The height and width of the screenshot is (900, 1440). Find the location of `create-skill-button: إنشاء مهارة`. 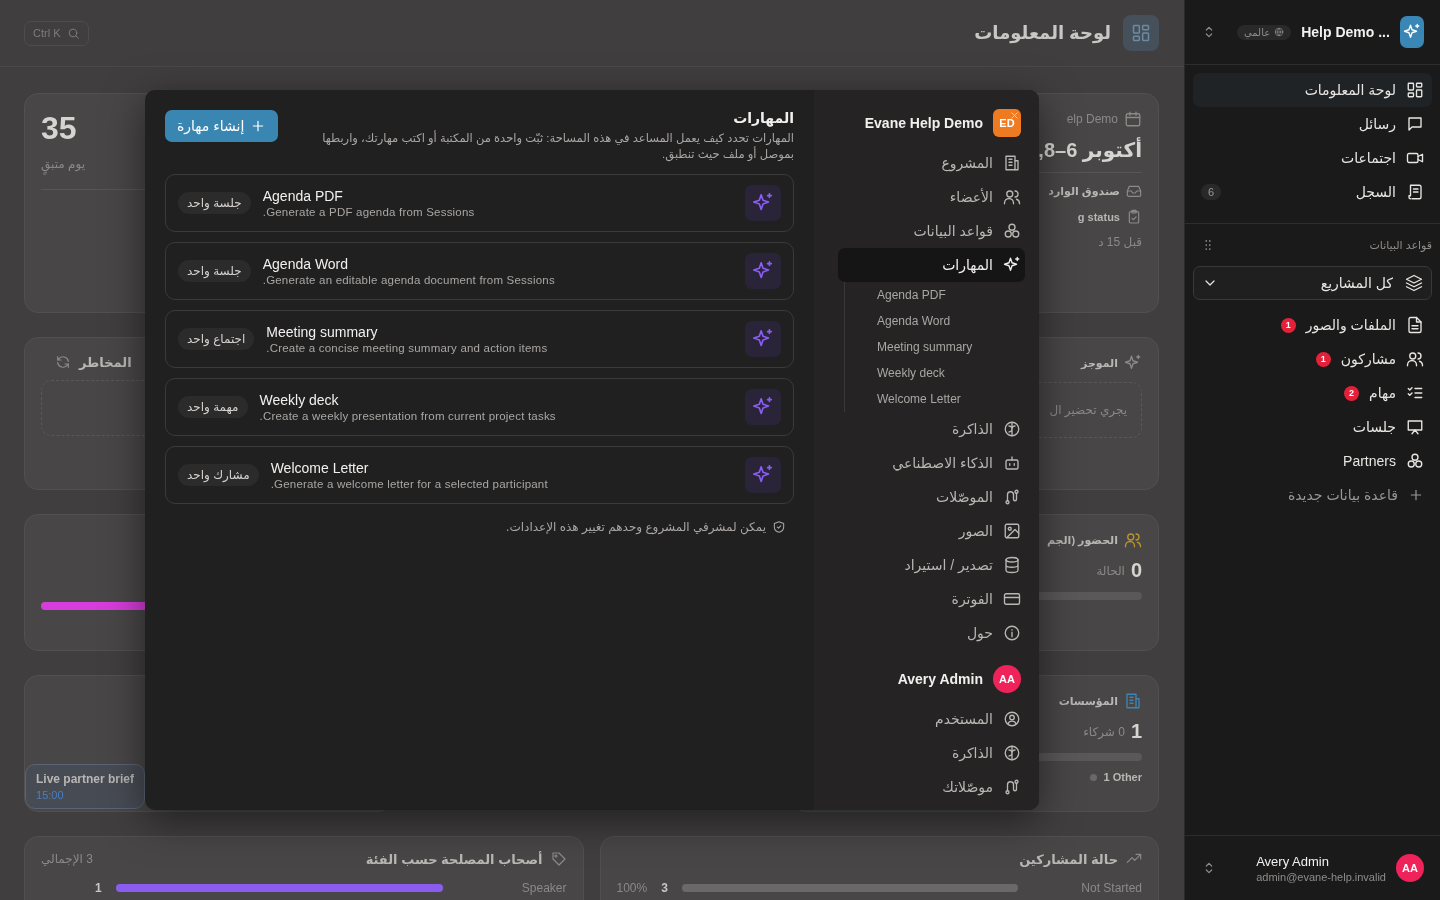

create-skill-button: إنشاء مهارة is located at coordinates (222, 126).